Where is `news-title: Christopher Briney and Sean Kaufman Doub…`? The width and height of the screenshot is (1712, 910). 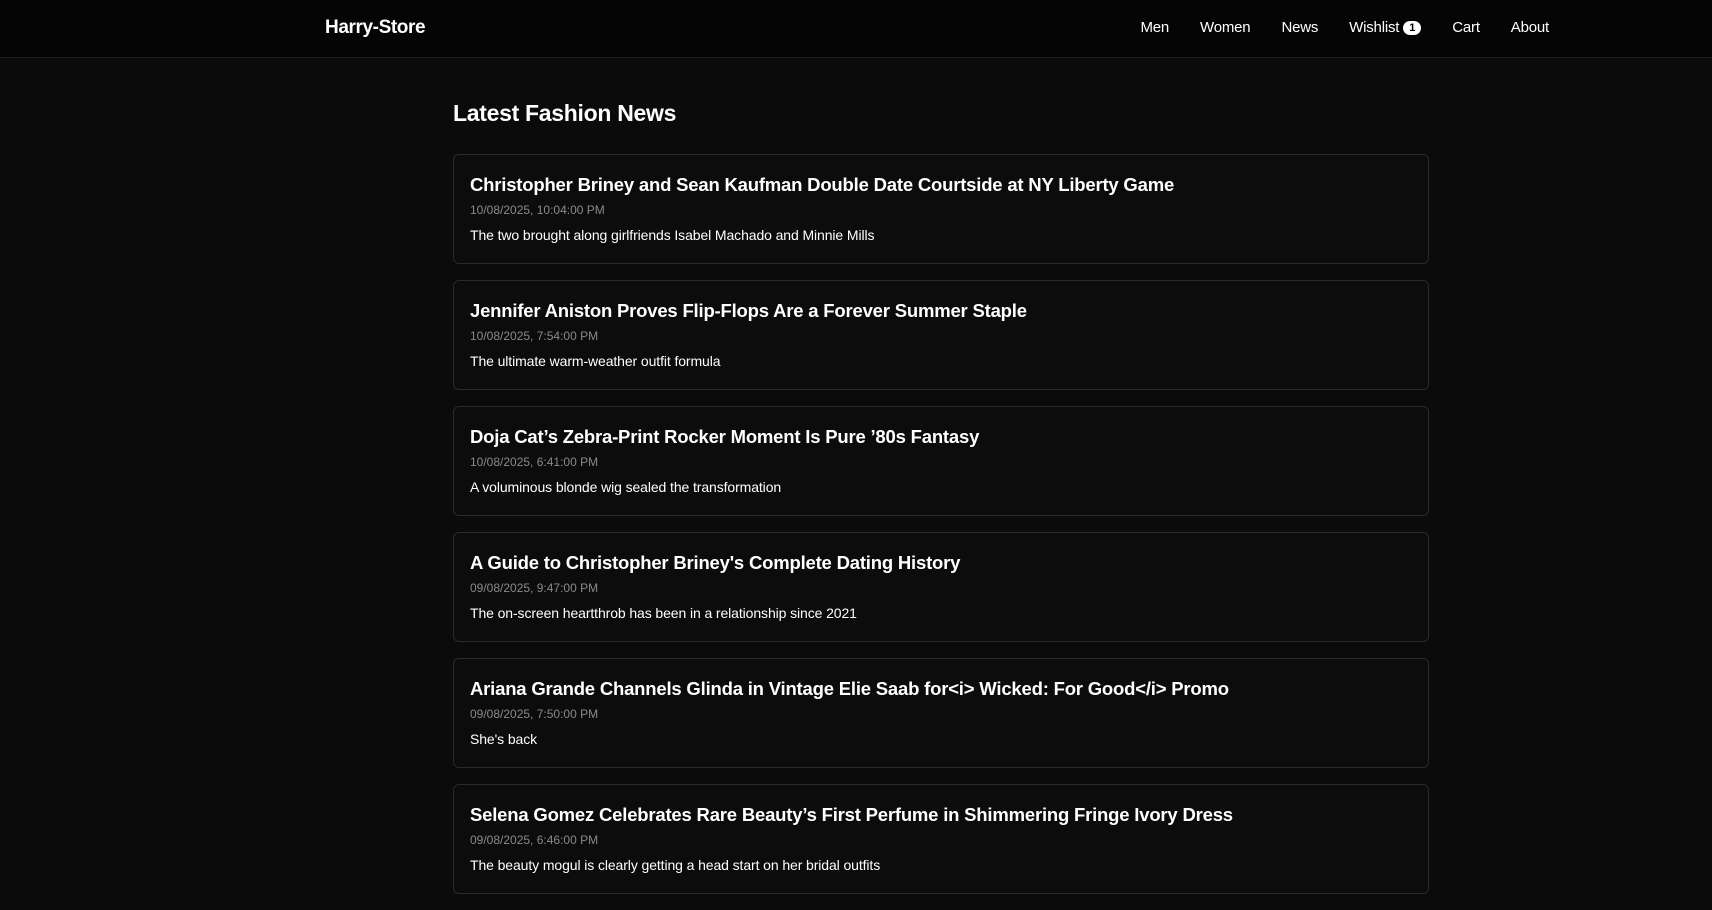 news-title: Christopher Briney and Sean Kaufman Doub… is located at coordinates (822, 184).